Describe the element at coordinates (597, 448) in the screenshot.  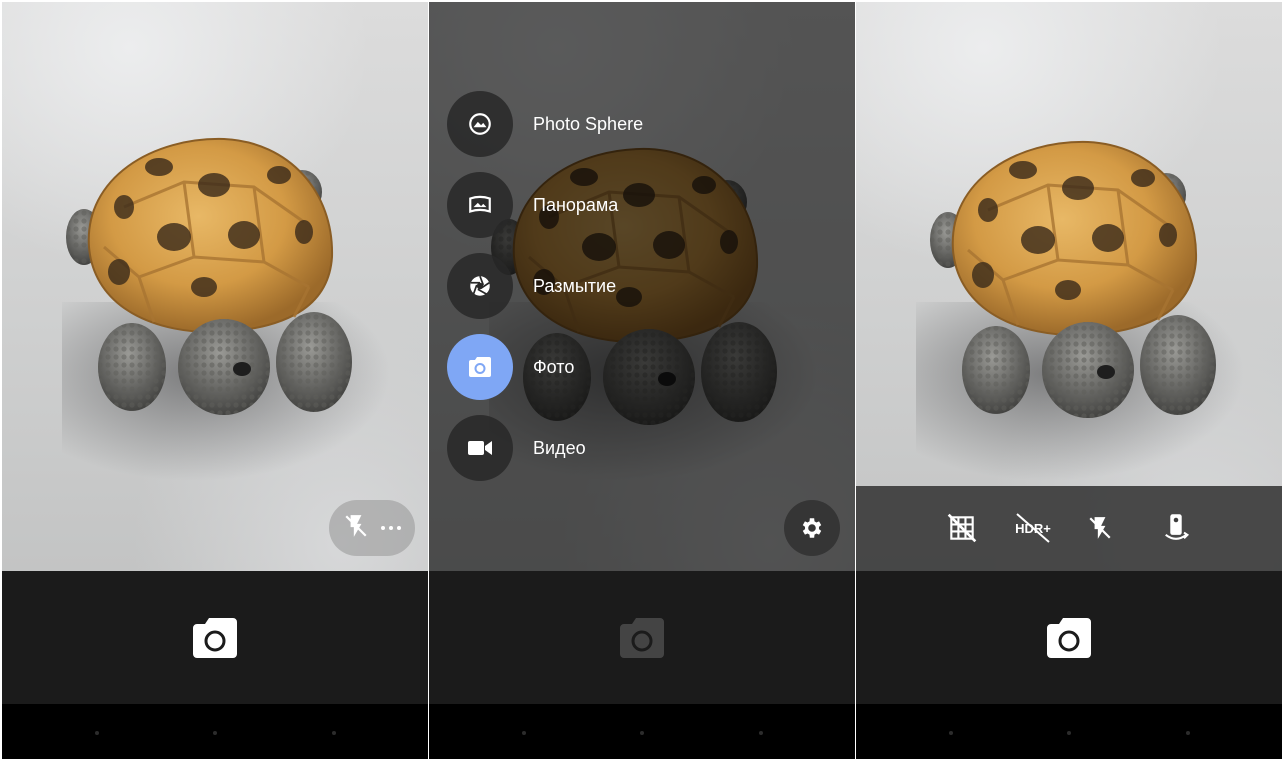
I see `mode-item-video: Видео` at that location.